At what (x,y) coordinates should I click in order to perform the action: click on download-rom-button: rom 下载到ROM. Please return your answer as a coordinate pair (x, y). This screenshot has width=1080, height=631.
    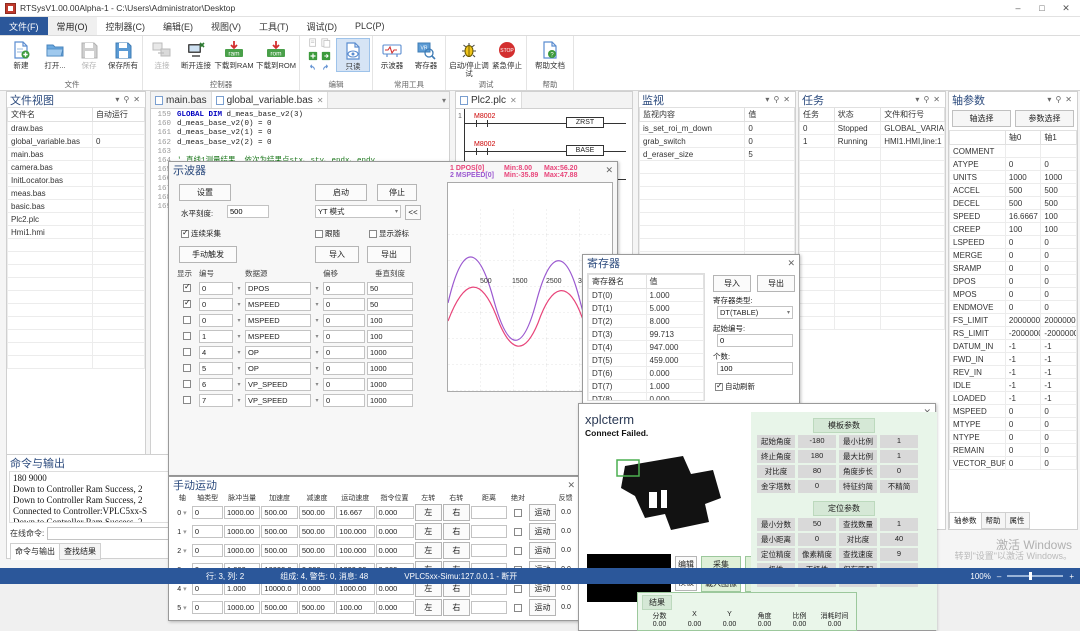
    Looking at the image, I should click on (276, 54).